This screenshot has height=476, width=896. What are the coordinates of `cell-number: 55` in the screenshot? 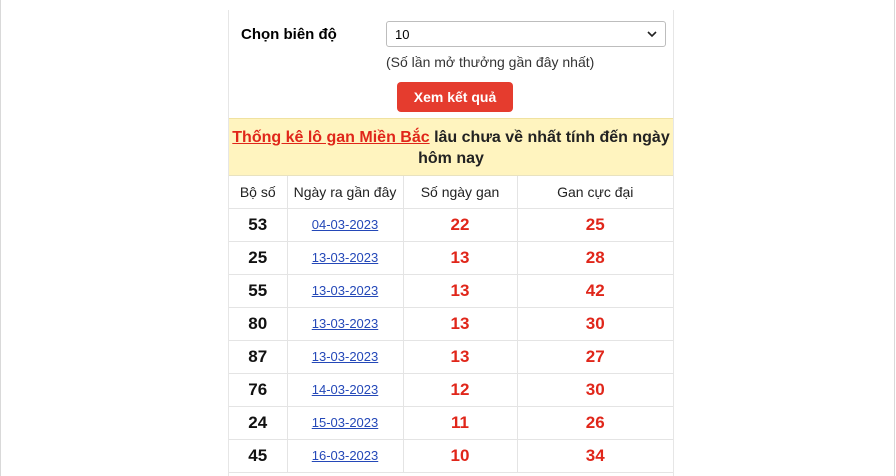 It's located at (258, 291).